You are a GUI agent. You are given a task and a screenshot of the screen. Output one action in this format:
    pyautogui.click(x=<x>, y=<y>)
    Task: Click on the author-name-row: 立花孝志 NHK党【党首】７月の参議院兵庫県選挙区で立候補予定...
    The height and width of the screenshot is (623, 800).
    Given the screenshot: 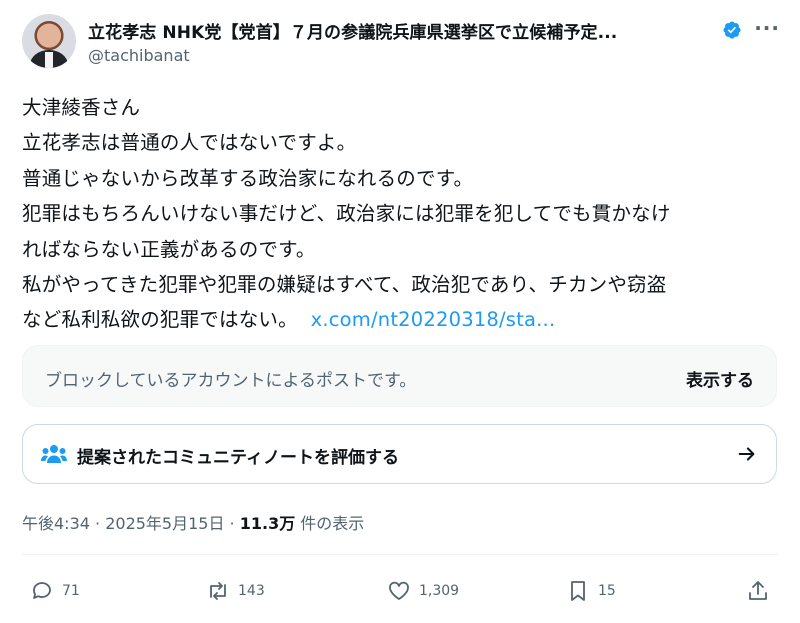 What is the action you would take?
    pyautogui.click(x=406, y=30)
    